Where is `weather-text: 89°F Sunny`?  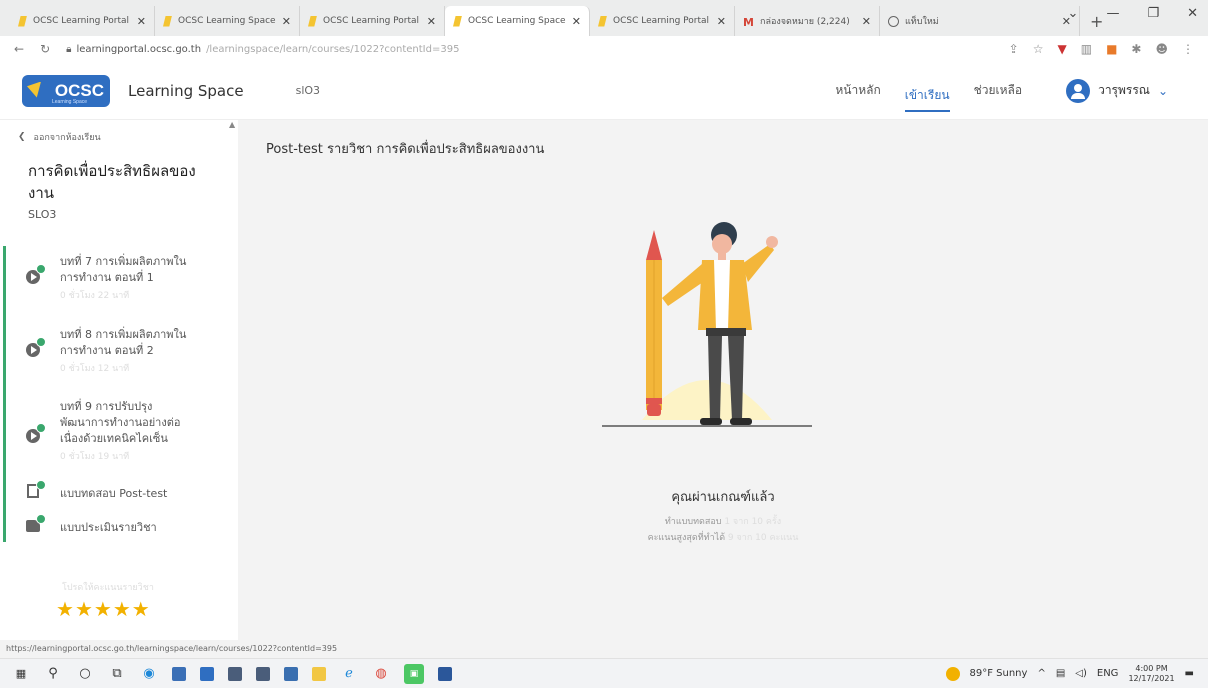
weather-text: 89°F Sunny is located at coordinates (999, 673).